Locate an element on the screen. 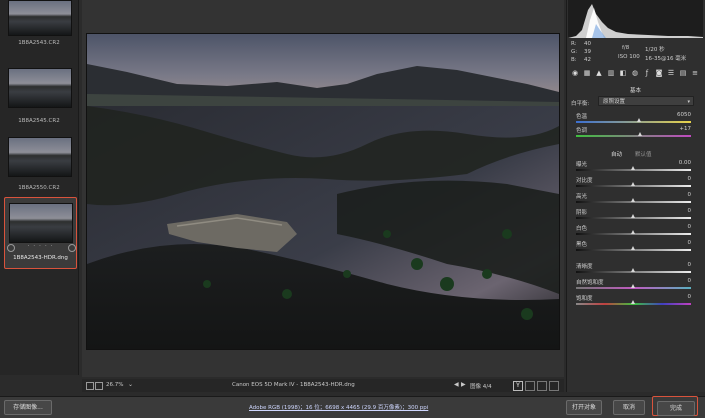 Image resolution: width=705 pixels, height=418 pixels. before-after-toggle-icon is located at coordinates (530, 386).